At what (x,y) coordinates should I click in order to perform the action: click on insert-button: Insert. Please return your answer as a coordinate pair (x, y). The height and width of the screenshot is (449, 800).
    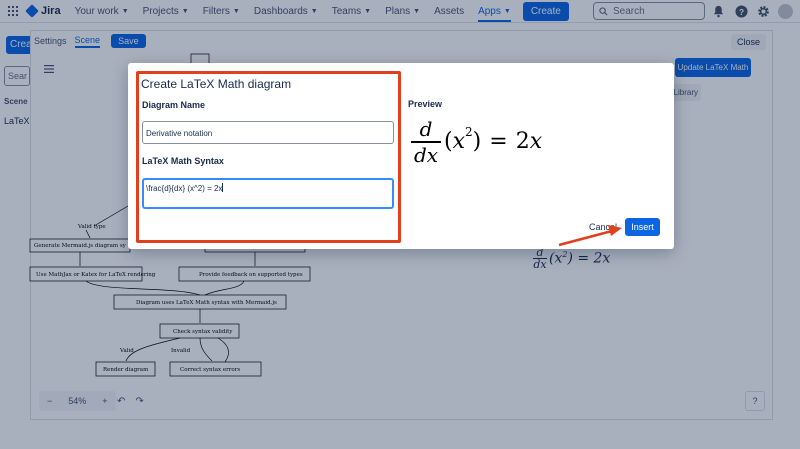
    Looking at the image, I should click on (642, 227).